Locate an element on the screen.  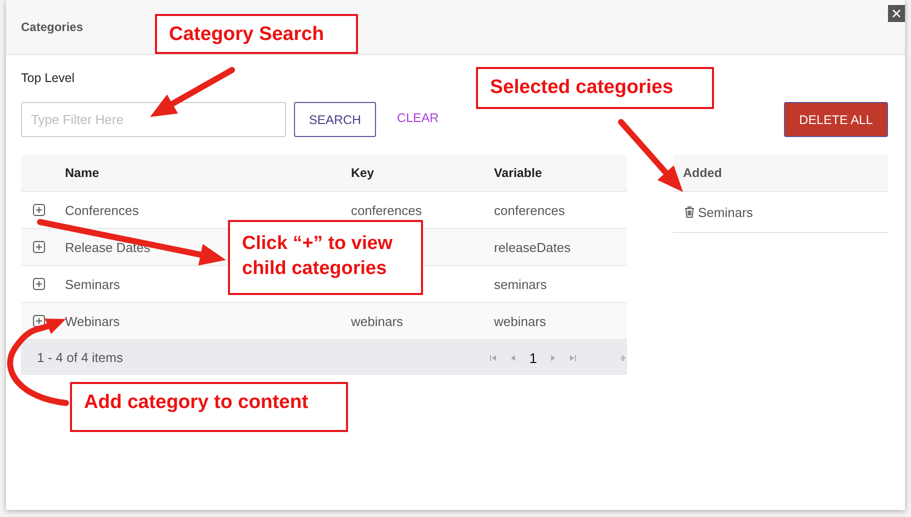
column-header: Key is located at coordinates (362, 173).